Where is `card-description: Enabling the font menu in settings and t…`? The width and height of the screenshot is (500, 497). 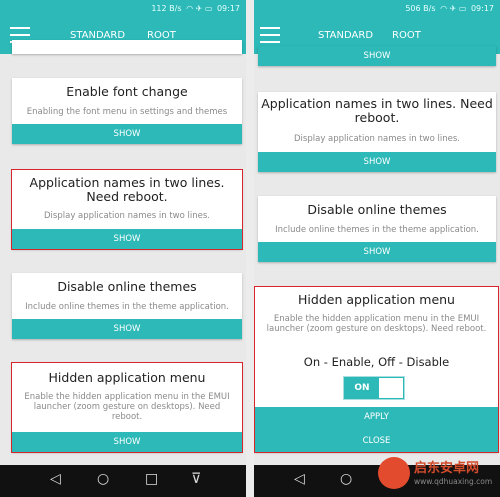
card-description: Enabling the font menu in settings and t… is located at coordinates (127, 112).